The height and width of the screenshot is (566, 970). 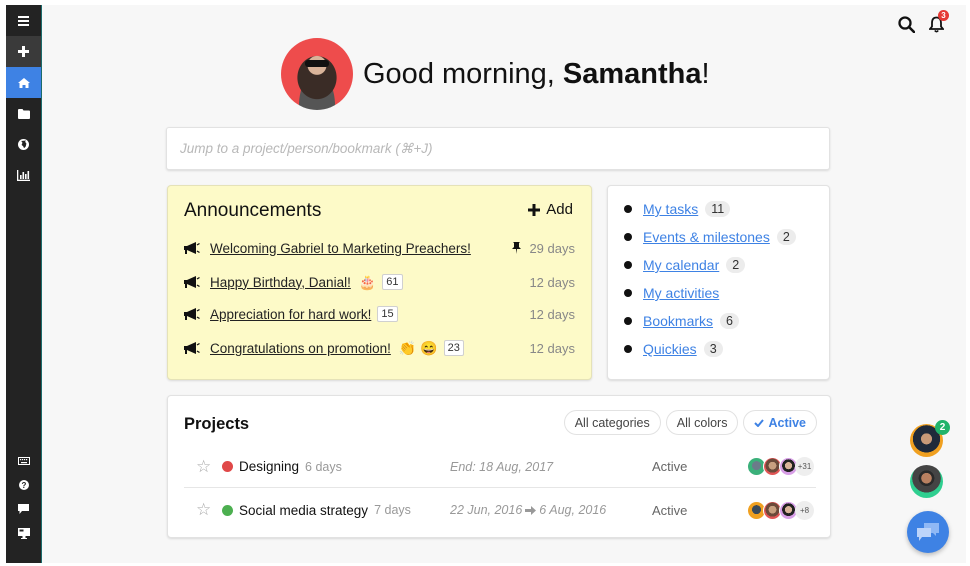 I want to click on comment-count: 23, so click(x=453, y=348).